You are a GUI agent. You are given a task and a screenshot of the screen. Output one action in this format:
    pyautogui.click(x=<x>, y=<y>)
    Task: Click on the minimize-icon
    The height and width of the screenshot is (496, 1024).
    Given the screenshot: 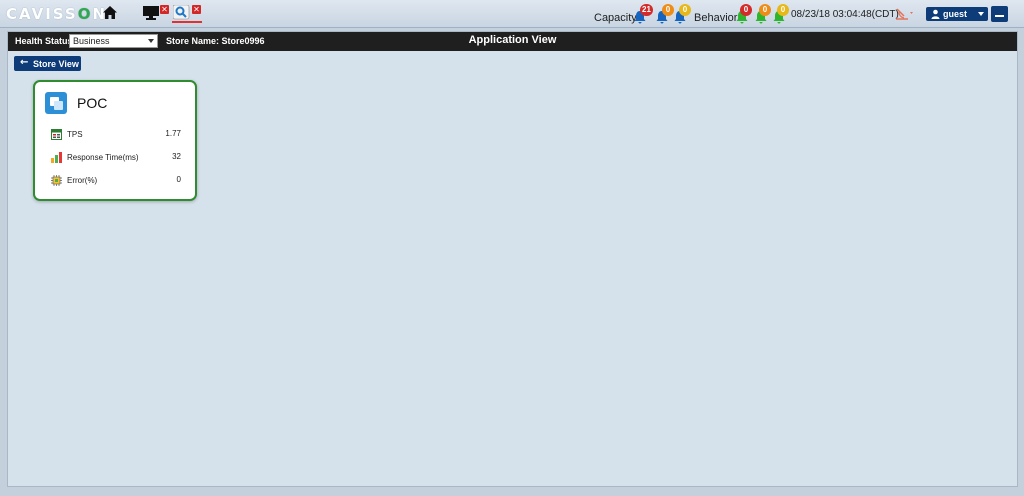 What is the action you would take?
    pyautogui.click(x=999, y=16)
    